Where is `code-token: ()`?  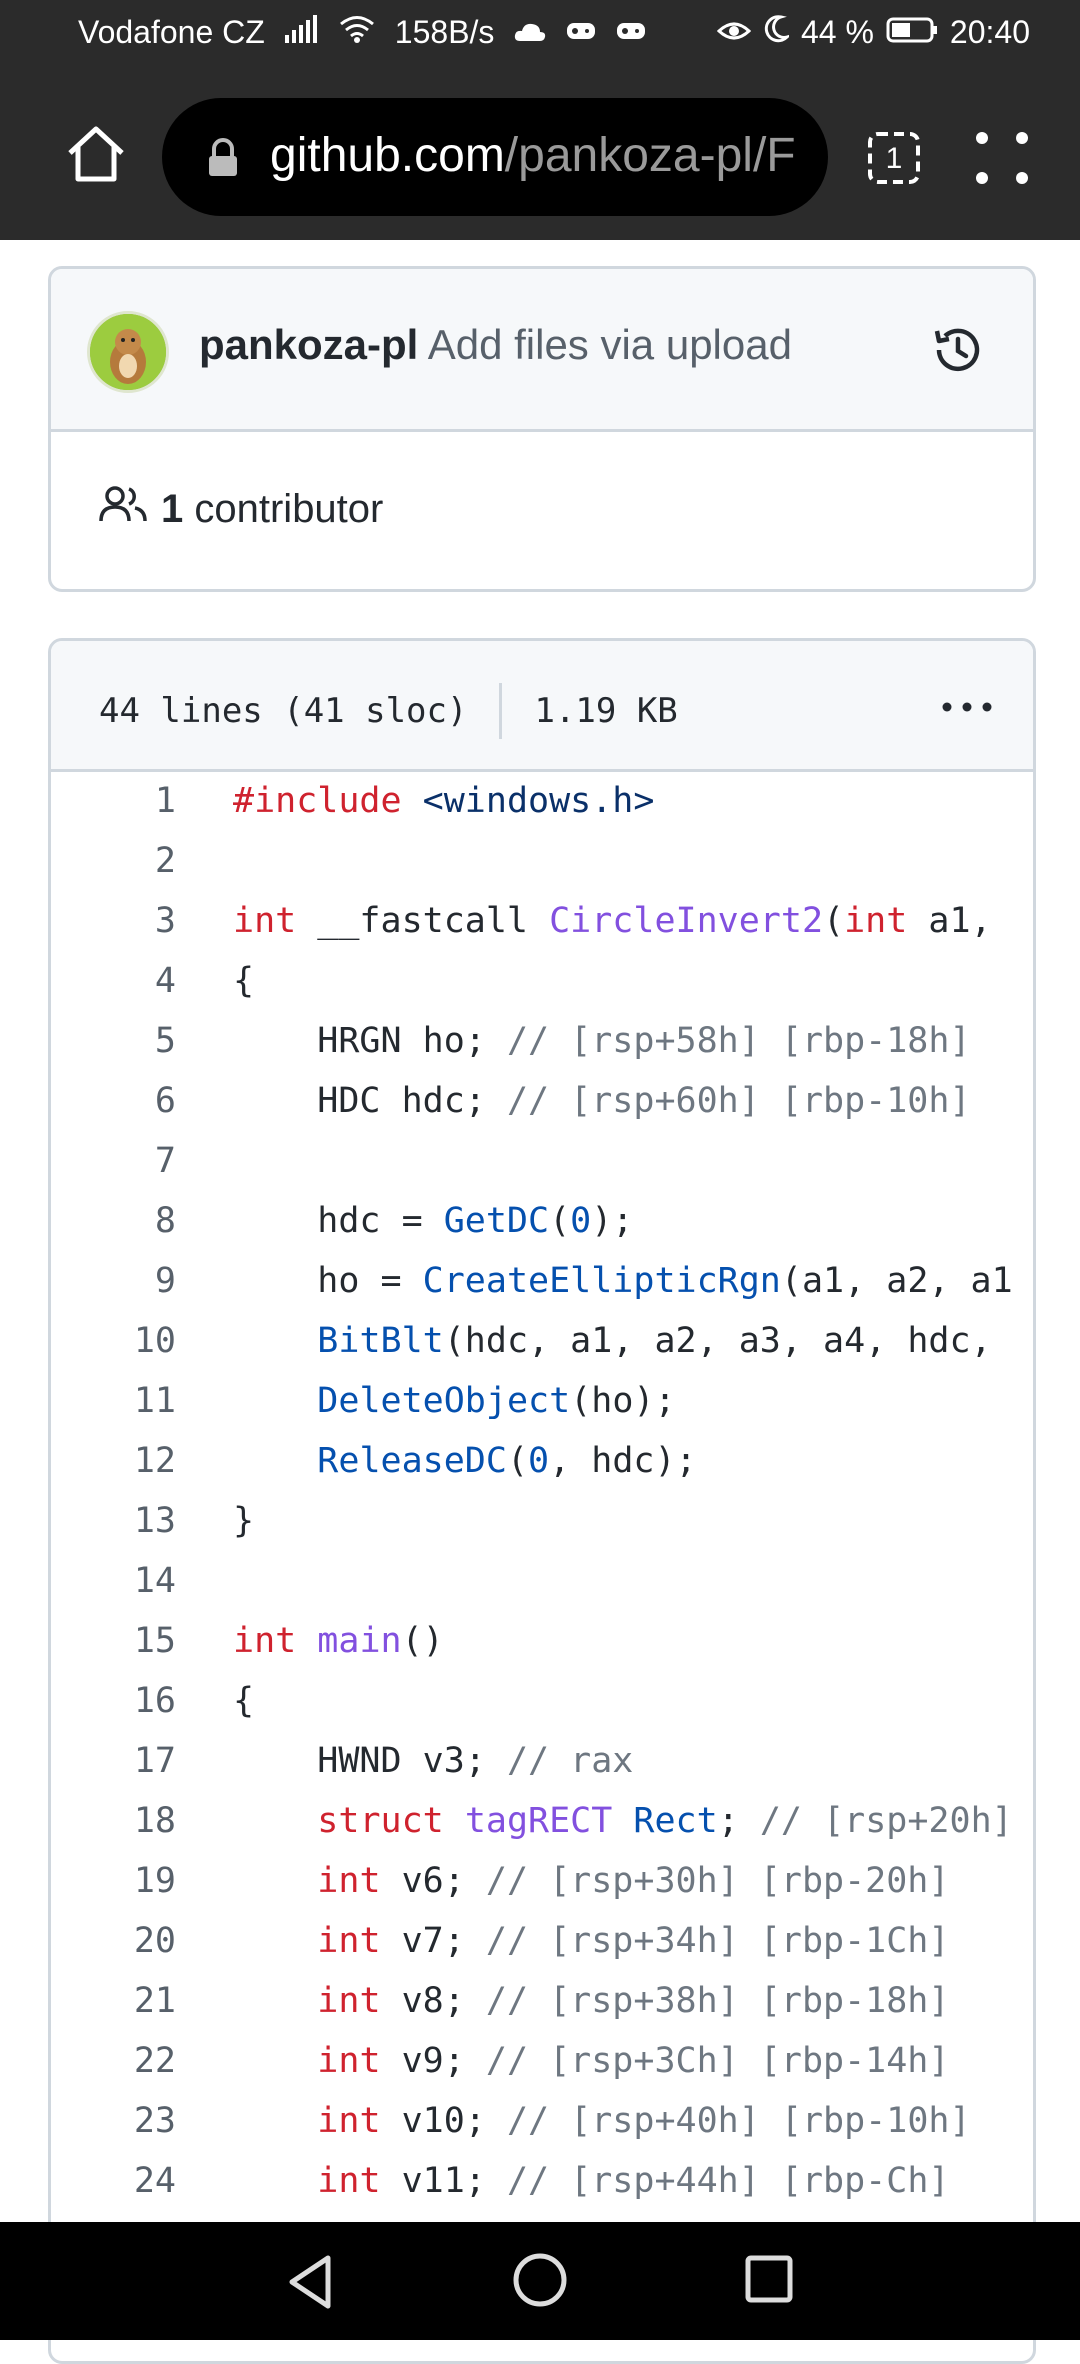 code-token: () is located at coordinates (422, 1641).